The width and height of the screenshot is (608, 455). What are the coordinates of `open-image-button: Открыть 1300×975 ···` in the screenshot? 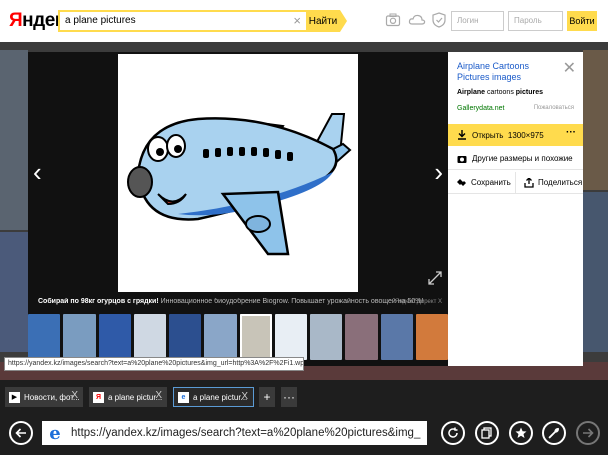 It's located at (515, 135).